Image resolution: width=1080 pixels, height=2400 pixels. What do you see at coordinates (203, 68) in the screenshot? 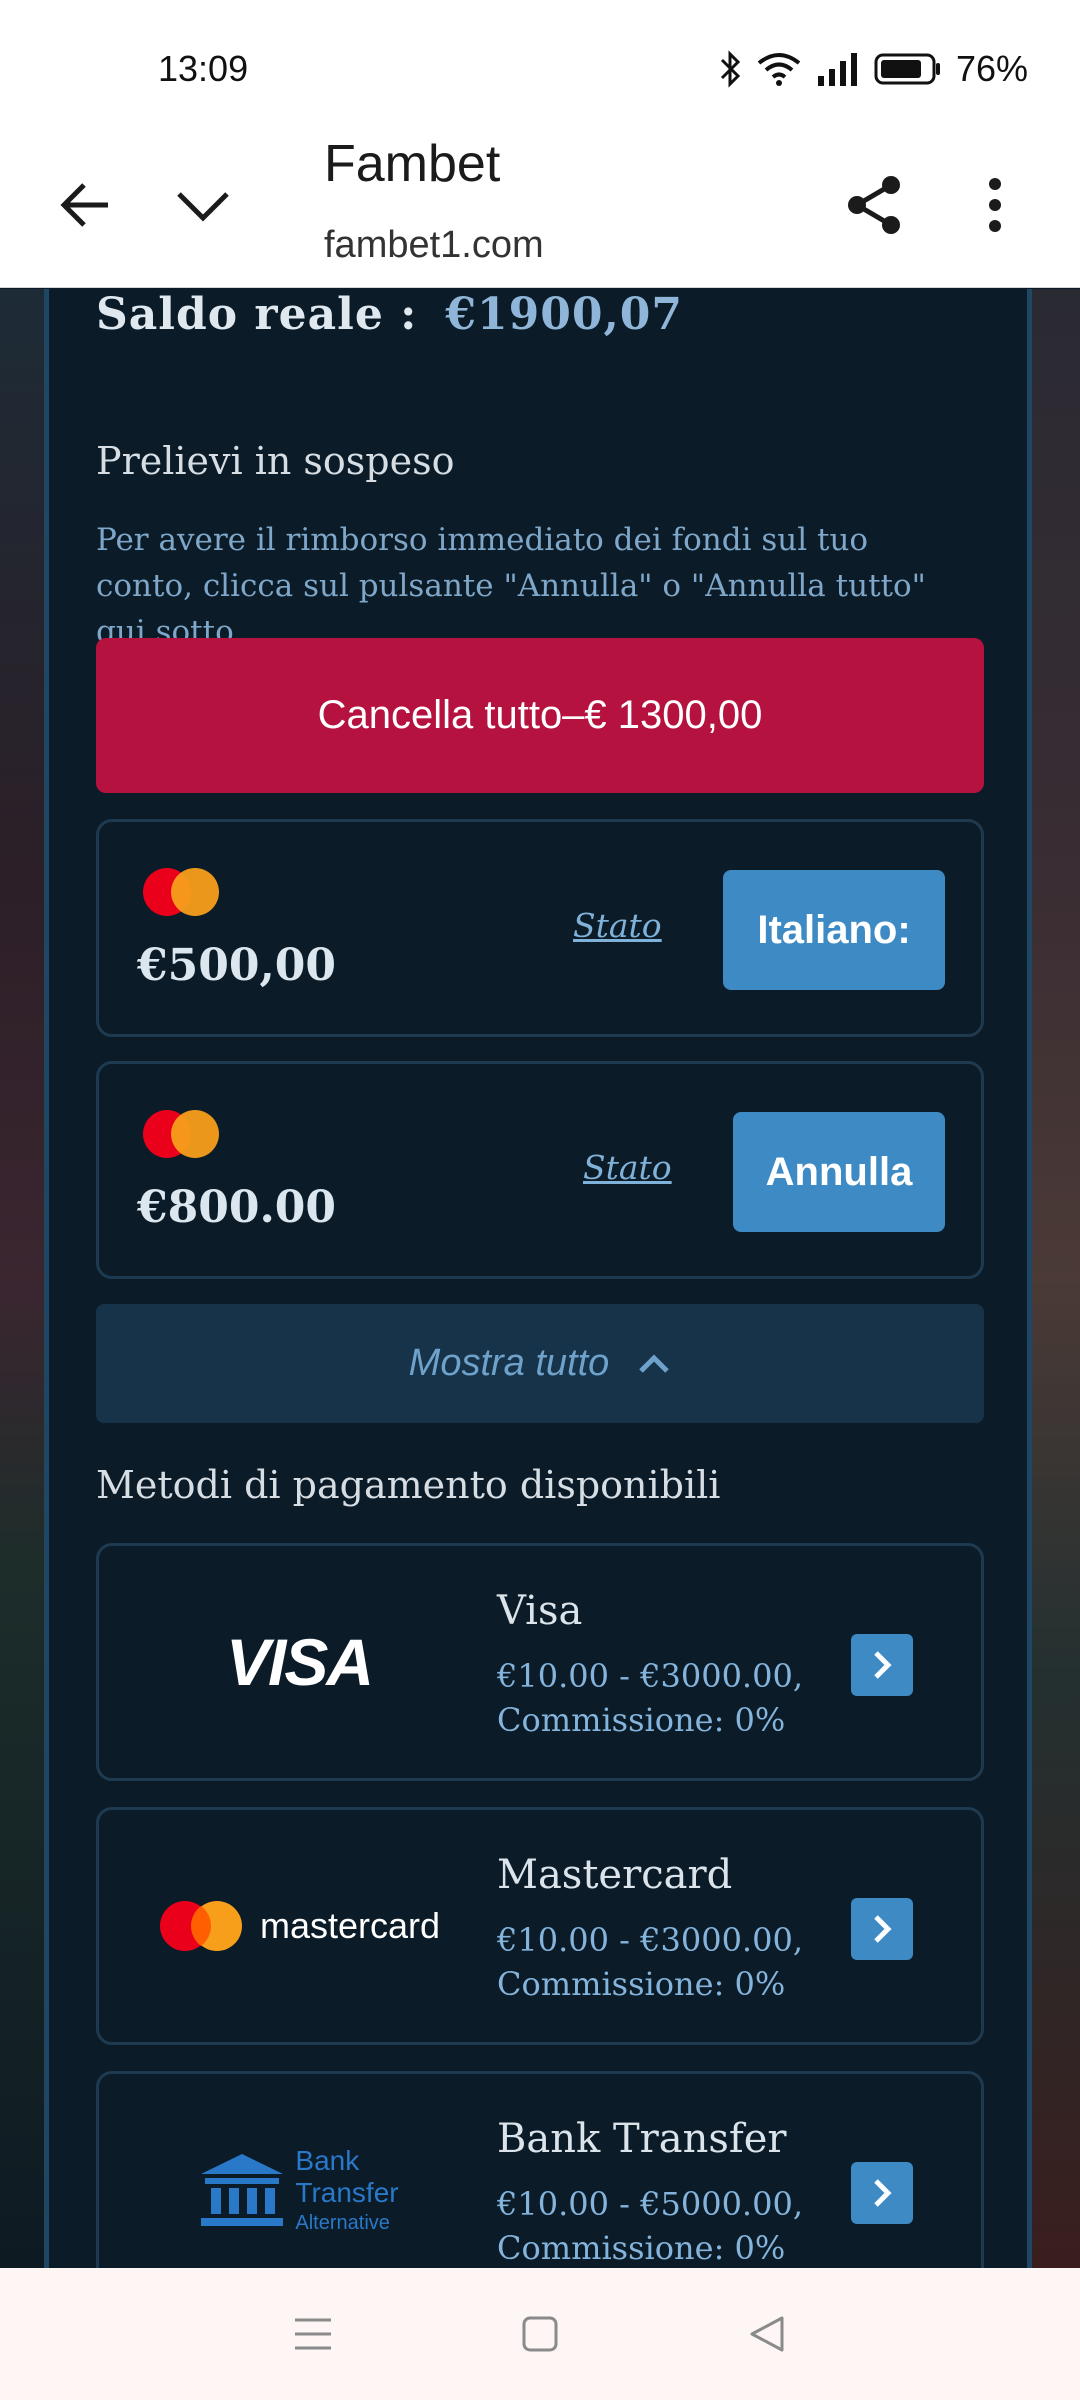
I see `status-time: 13:09` at bounding box center [203, 68].